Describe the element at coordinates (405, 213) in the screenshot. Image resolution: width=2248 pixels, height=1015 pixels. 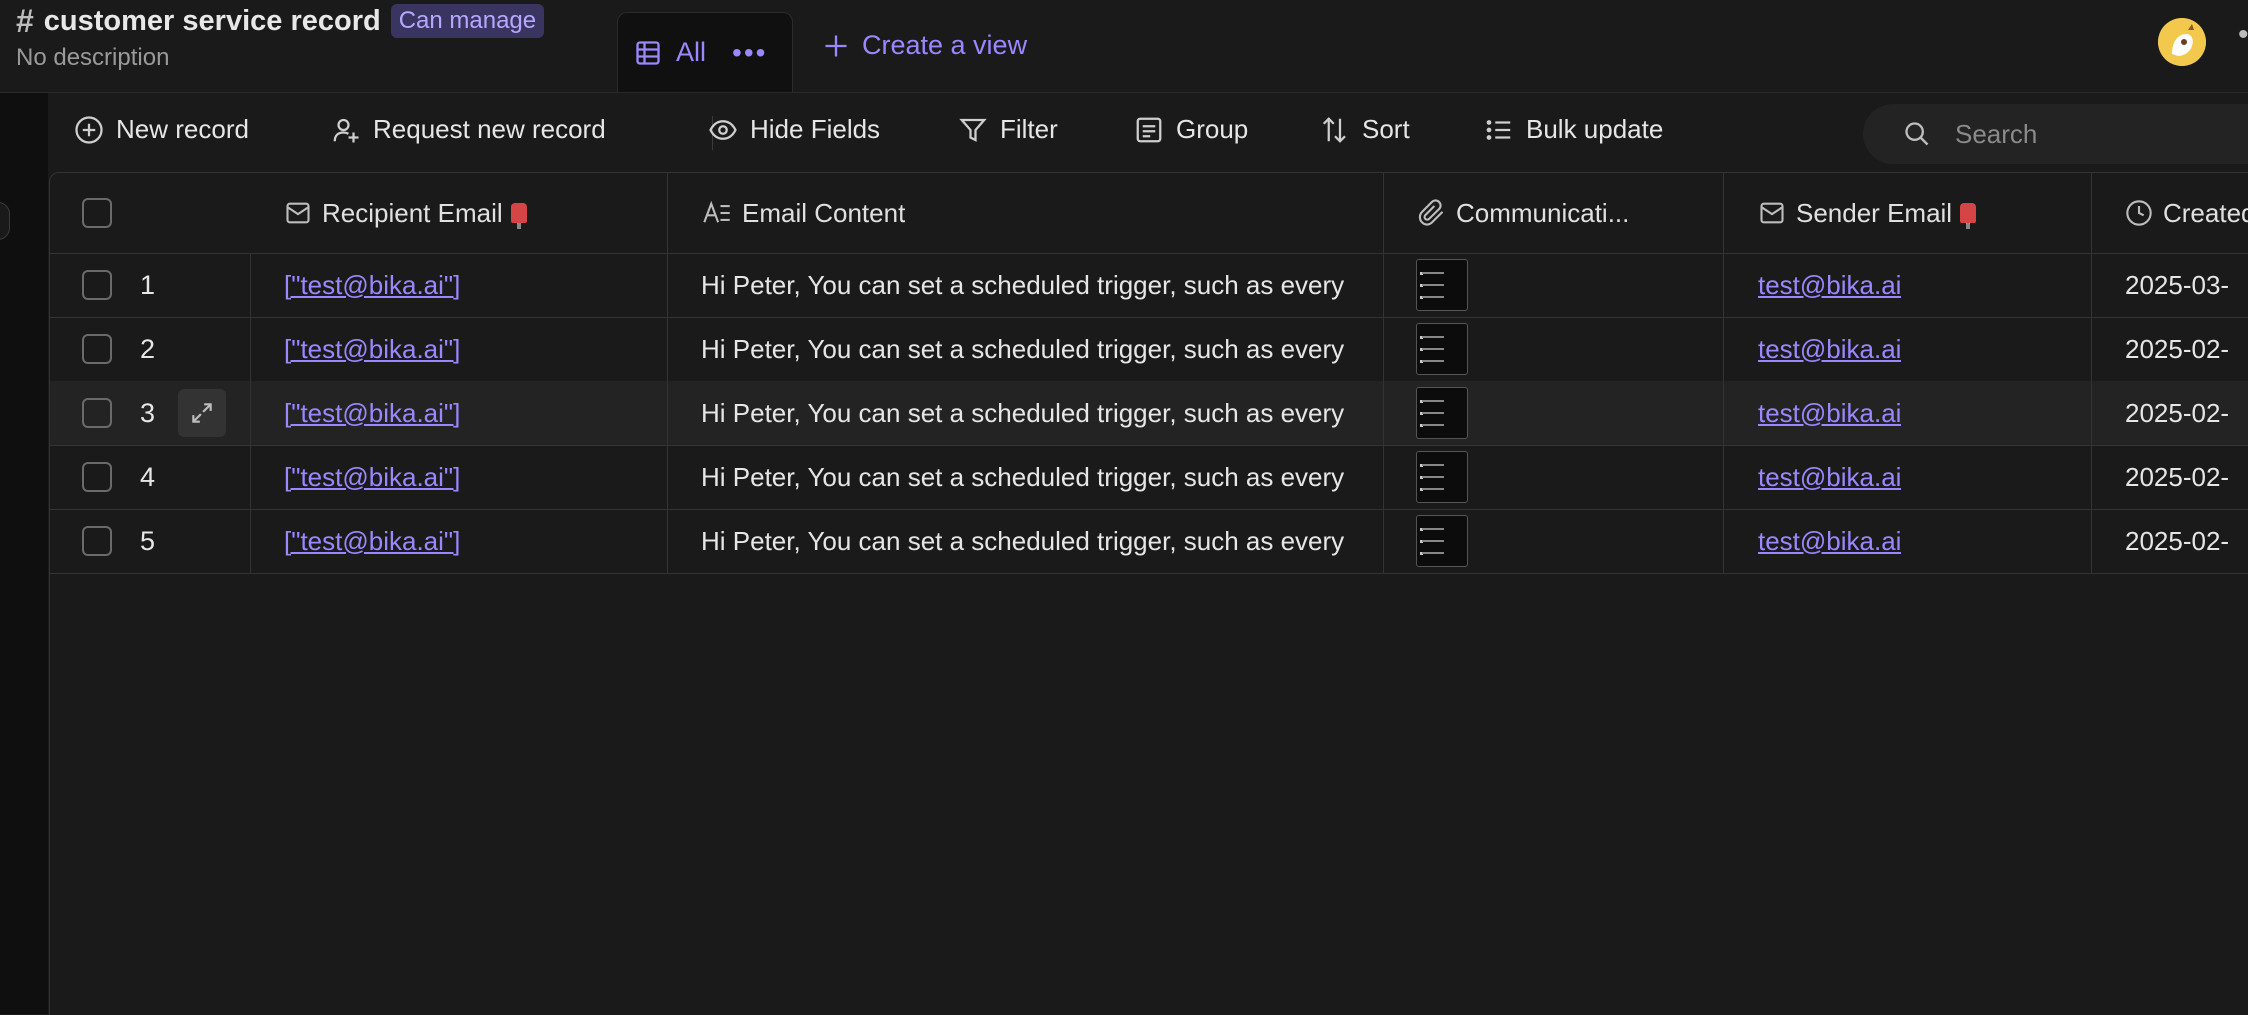
I see `column-header-recipient-email: Recipient Email` at that location.